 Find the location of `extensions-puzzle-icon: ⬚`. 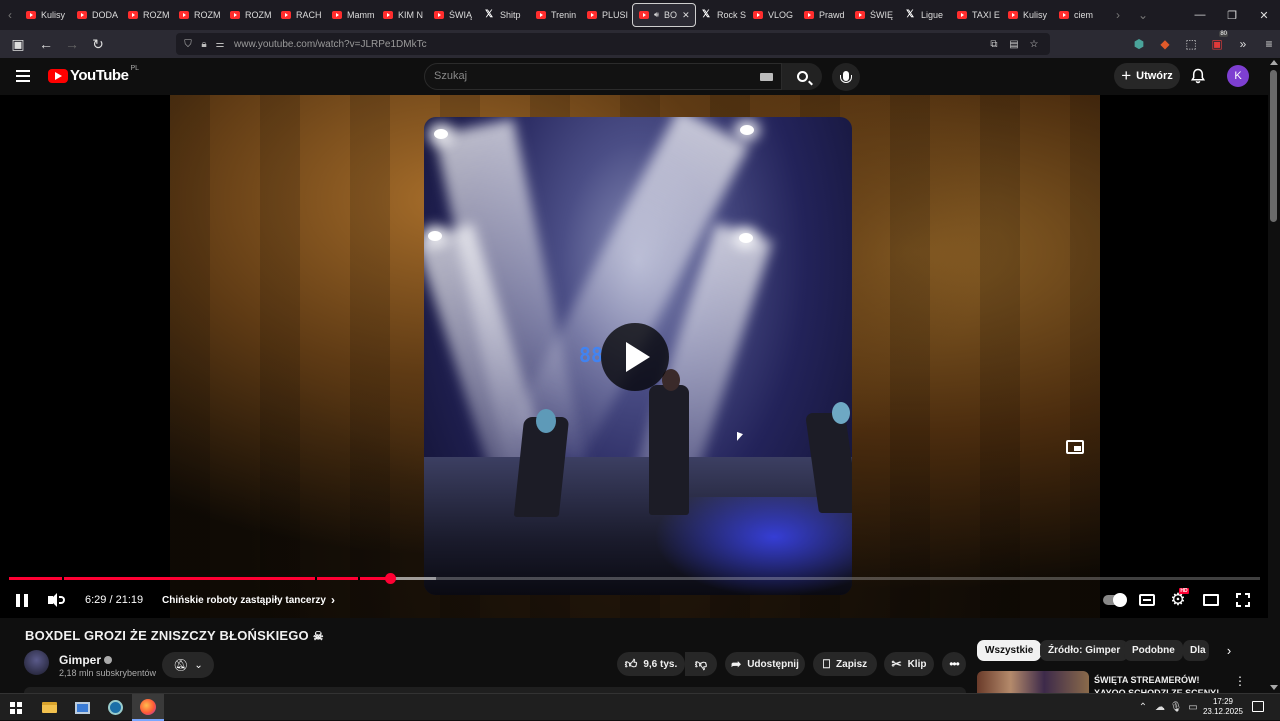

extensions-puzzle-icon: ⬚ is located at coordinates (1191, 44).